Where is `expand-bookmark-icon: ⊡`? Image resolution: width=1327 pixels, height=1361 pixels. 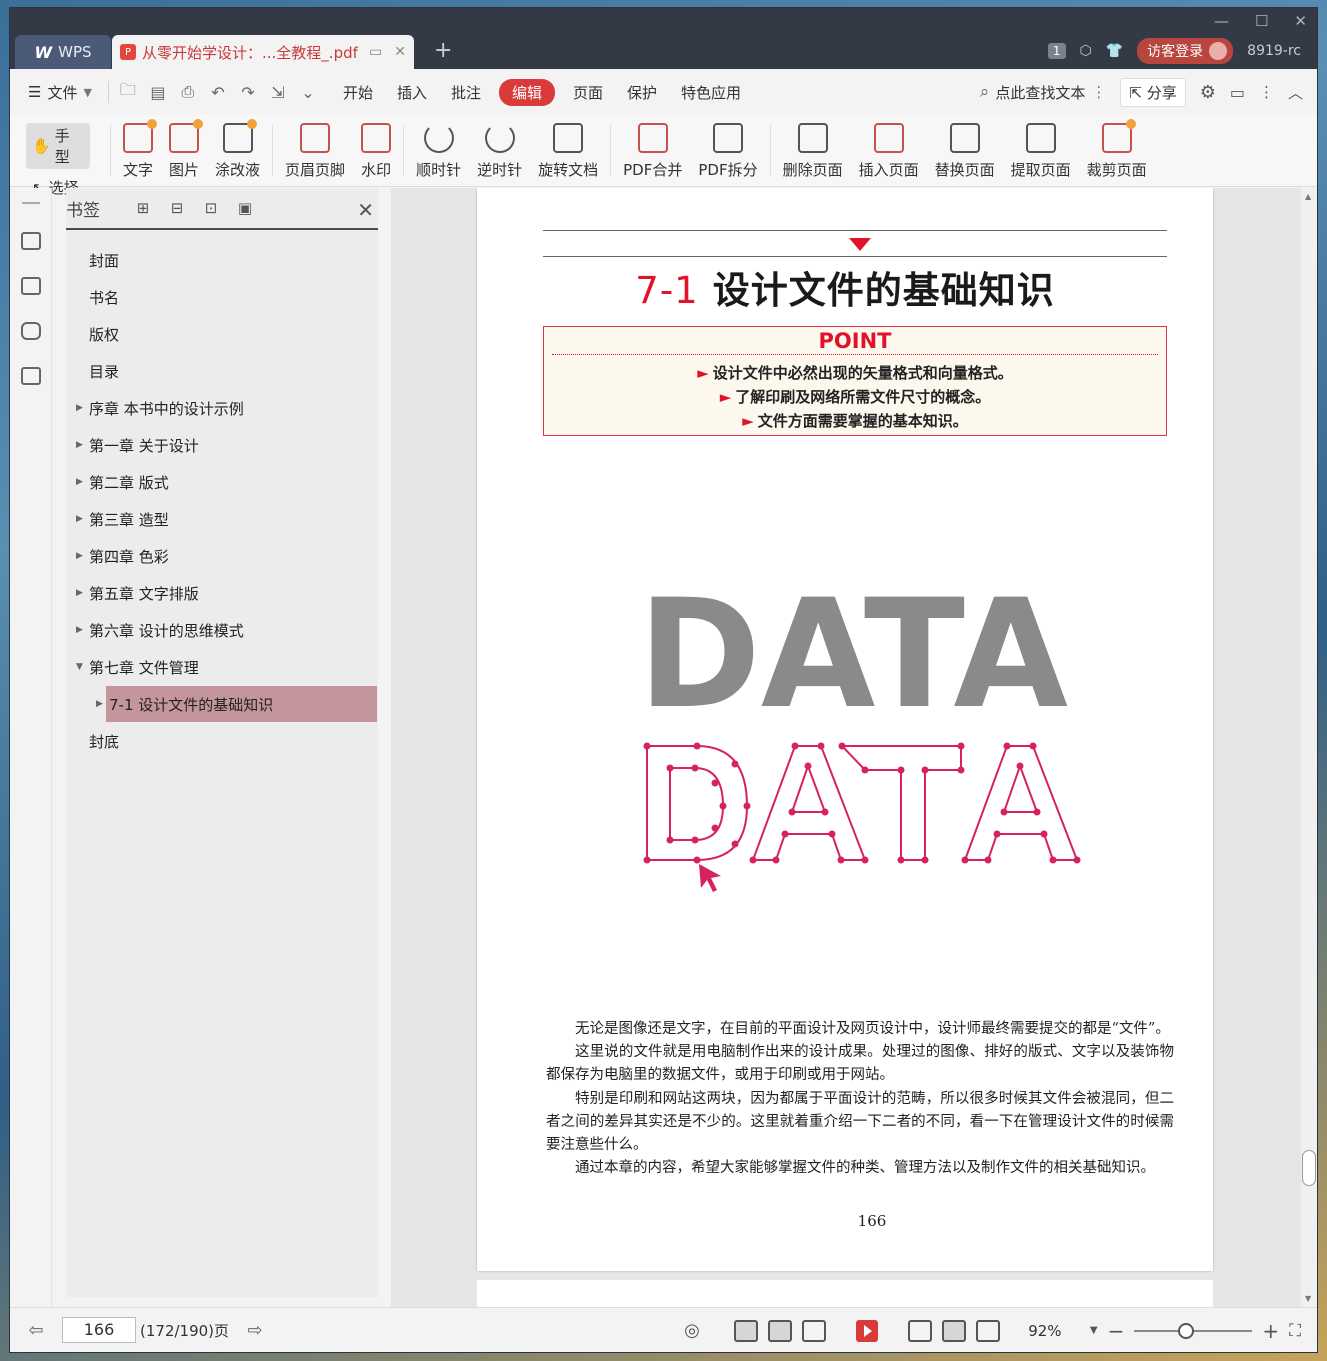
expand-bookmark-icon: ⊡ is located at coordinates (211, 208).